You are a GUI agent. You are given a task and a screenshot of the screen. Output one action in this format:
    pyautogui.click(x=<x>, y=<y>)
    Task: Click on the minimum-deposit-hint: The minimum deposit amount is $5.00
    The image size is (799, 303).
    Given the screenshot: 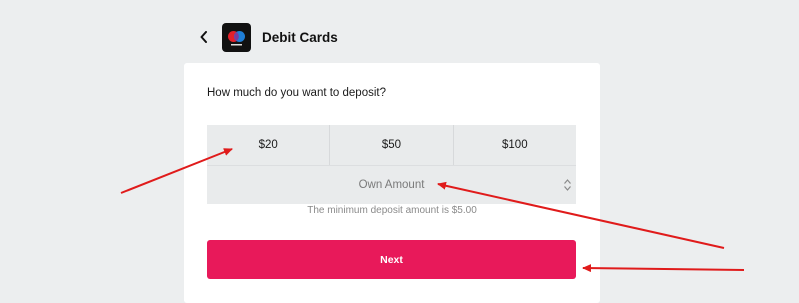 What is the action you would take?
    pyautogui.click(x=392, y=210)
    